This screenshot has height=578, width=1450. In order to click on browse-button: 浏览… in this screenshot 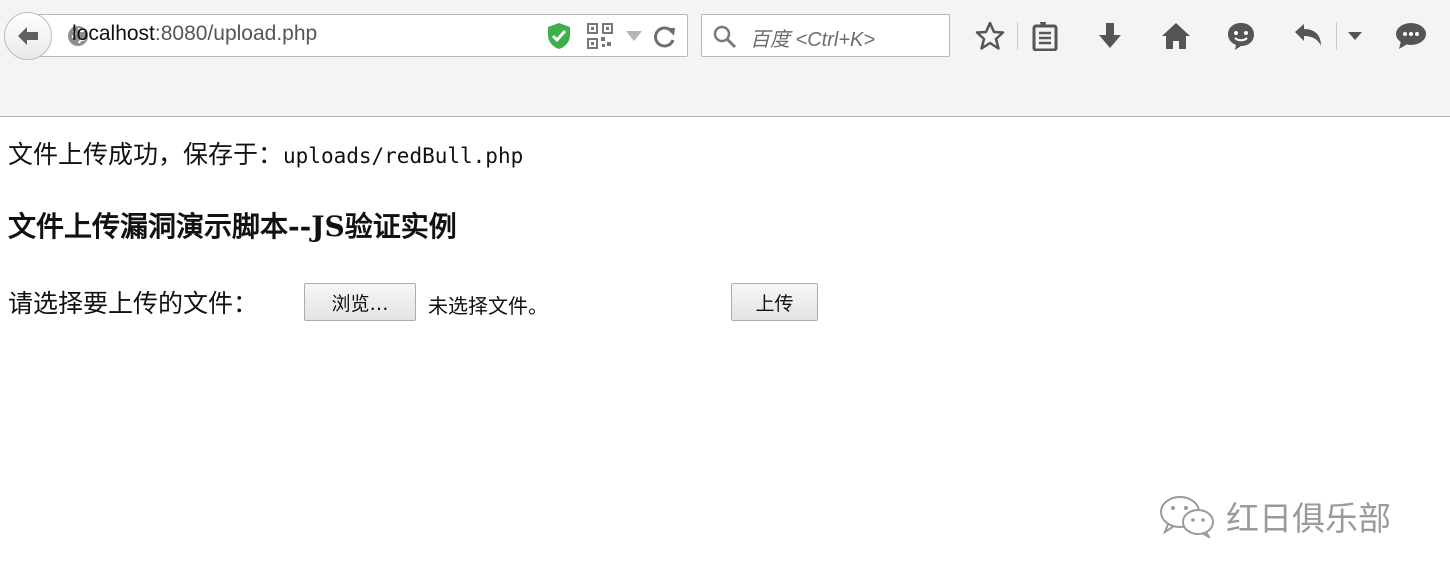, I will do `click(360, 302)`.